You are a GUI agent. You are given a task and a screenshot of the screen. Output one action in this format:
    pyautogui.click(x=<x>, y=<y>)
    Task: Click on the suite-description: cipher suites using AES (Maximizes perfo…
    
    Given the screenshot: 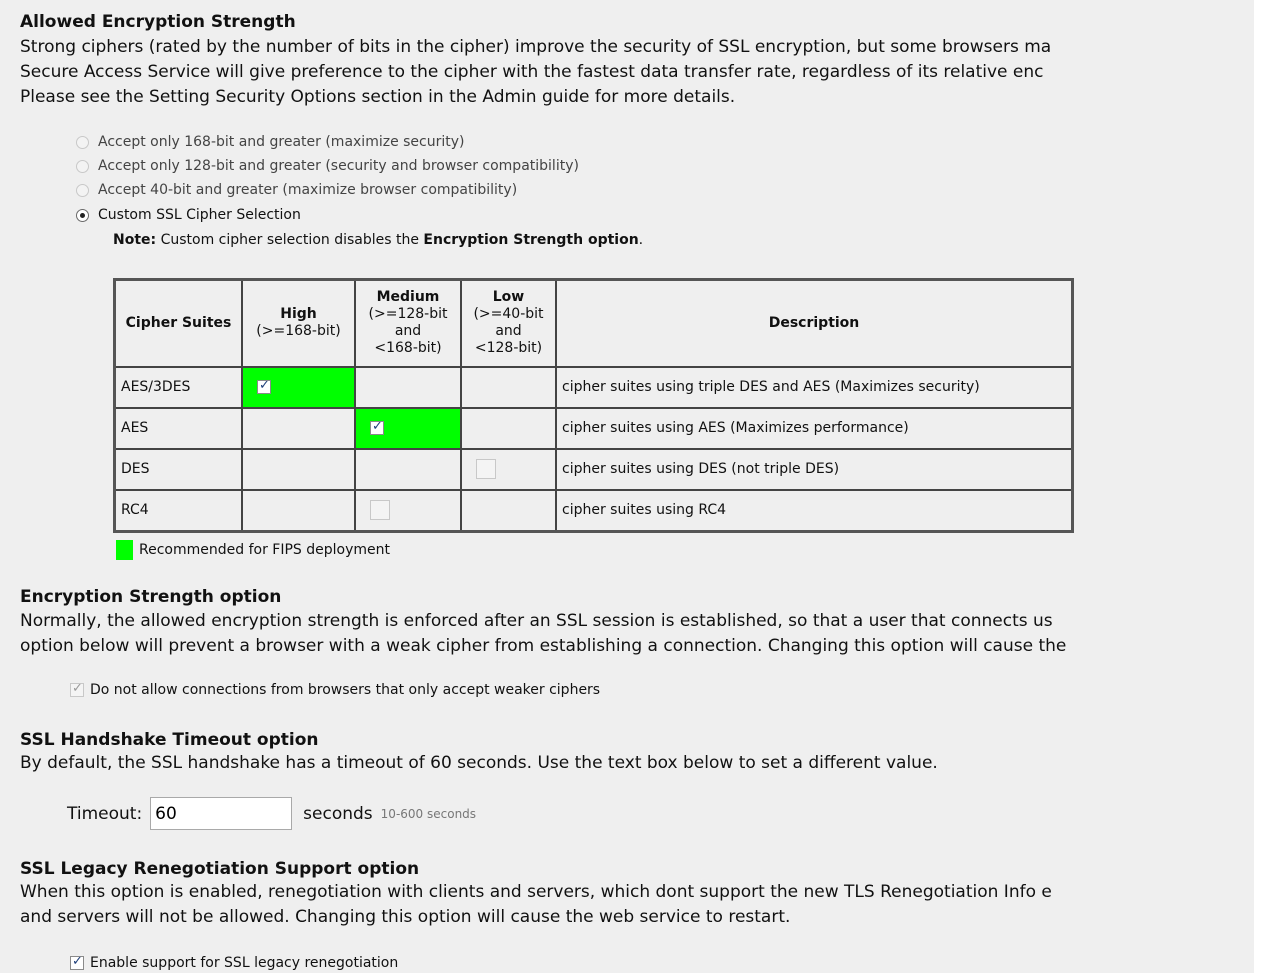 What is the action you would take?
    pyautogui.click(x=814, y=428)
    